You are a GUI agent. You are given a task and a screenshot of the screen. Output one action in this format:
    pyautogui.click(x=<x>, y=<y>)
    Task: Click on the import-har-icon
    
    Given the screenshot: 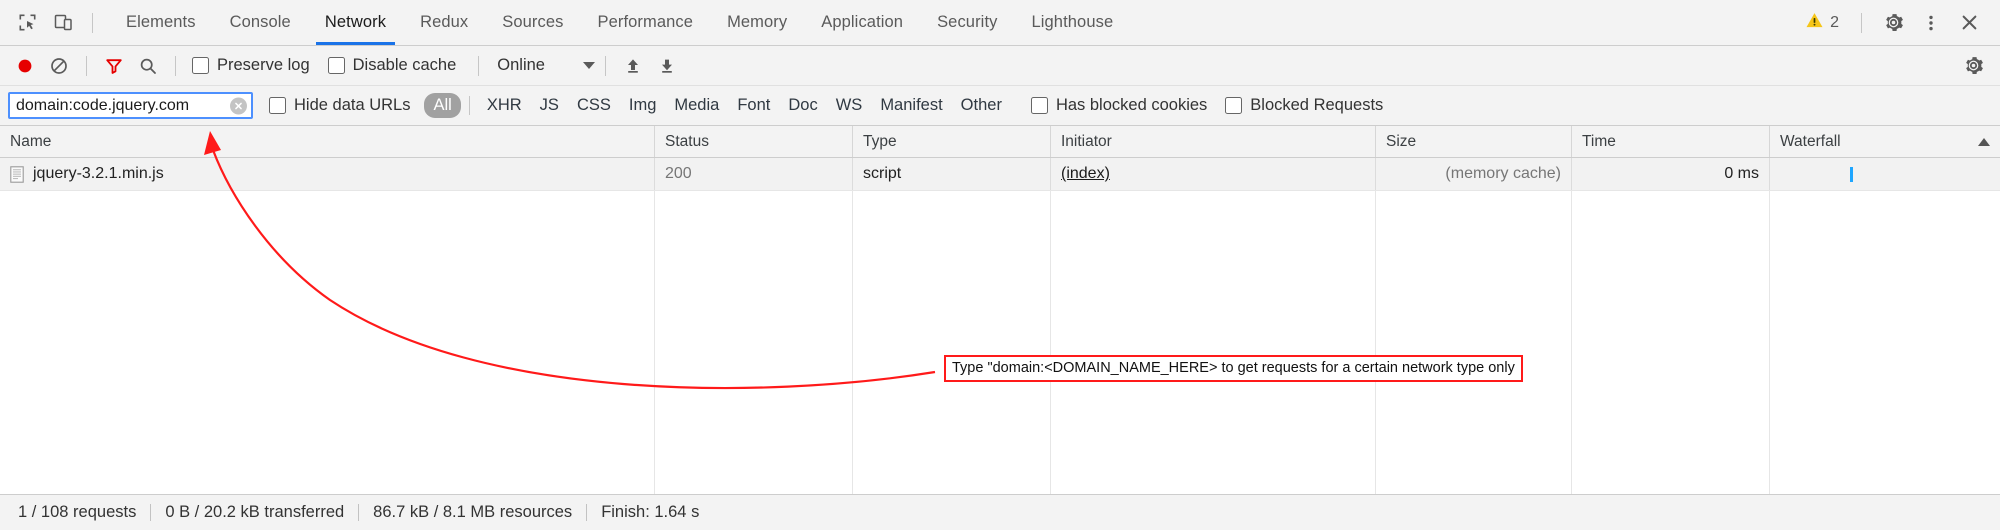 What is the action you would take?
    pyautogui.click(x=633, y=66)
    